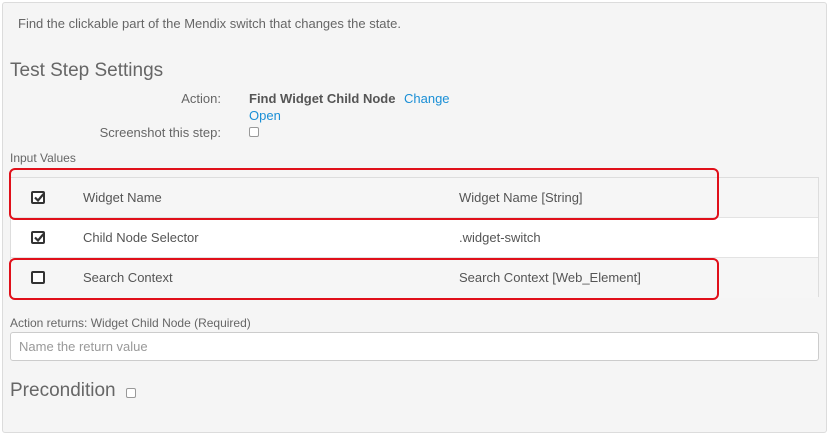 This screenshot has width=829, height=435. Describe the element at coordinates (38, 277) in the screenshot. I see `search-context-checkbox` at that location.